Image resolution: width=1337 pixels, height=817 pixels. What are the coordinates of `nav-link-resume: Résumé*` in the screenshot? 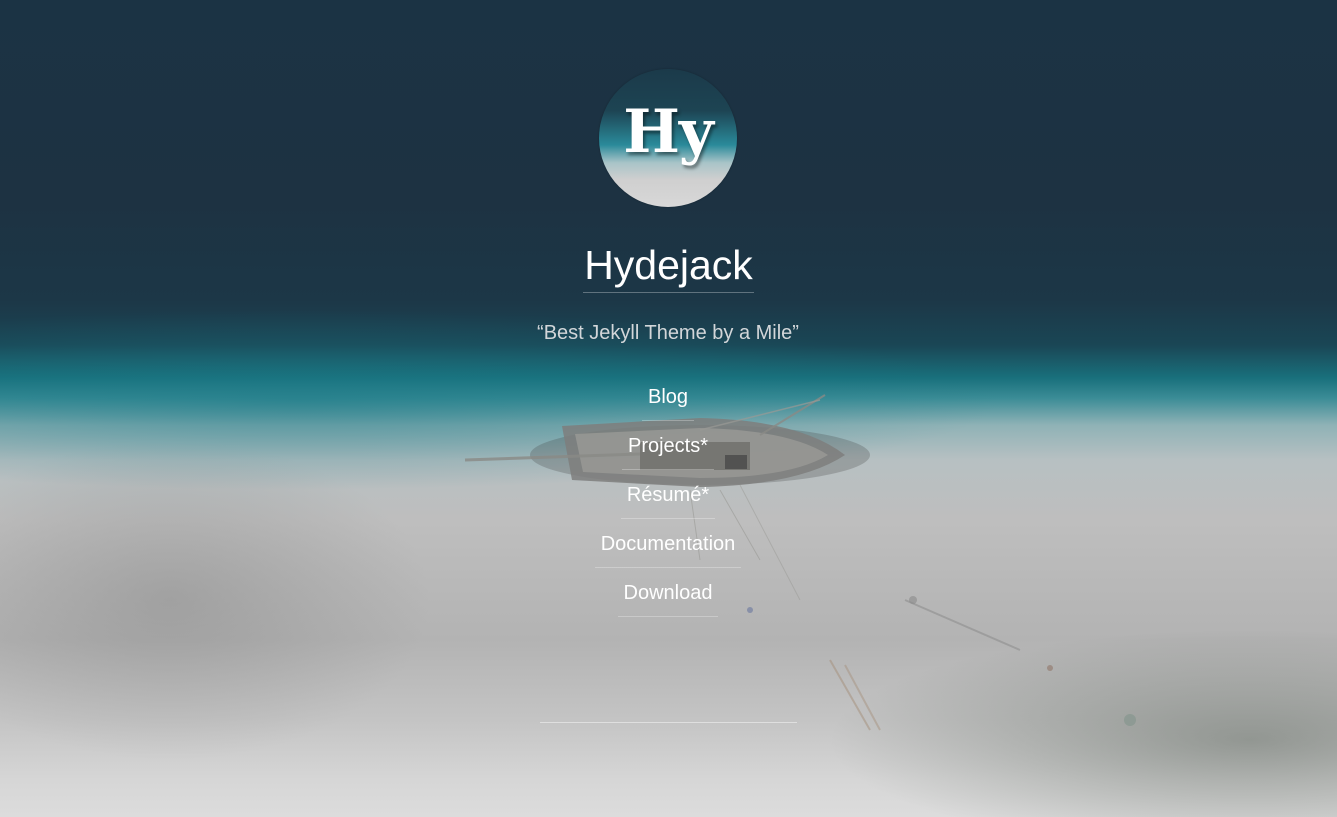 It's located at (668, 499).